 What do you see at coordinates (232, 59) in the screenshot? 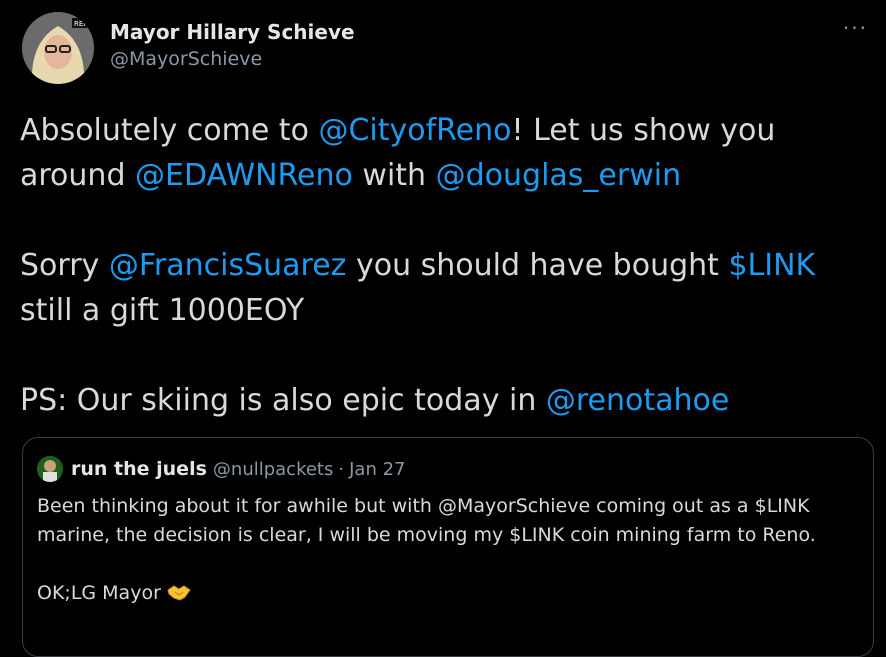
I see `author-handle: @MayorSchieve` at bounding box center [232, 59].